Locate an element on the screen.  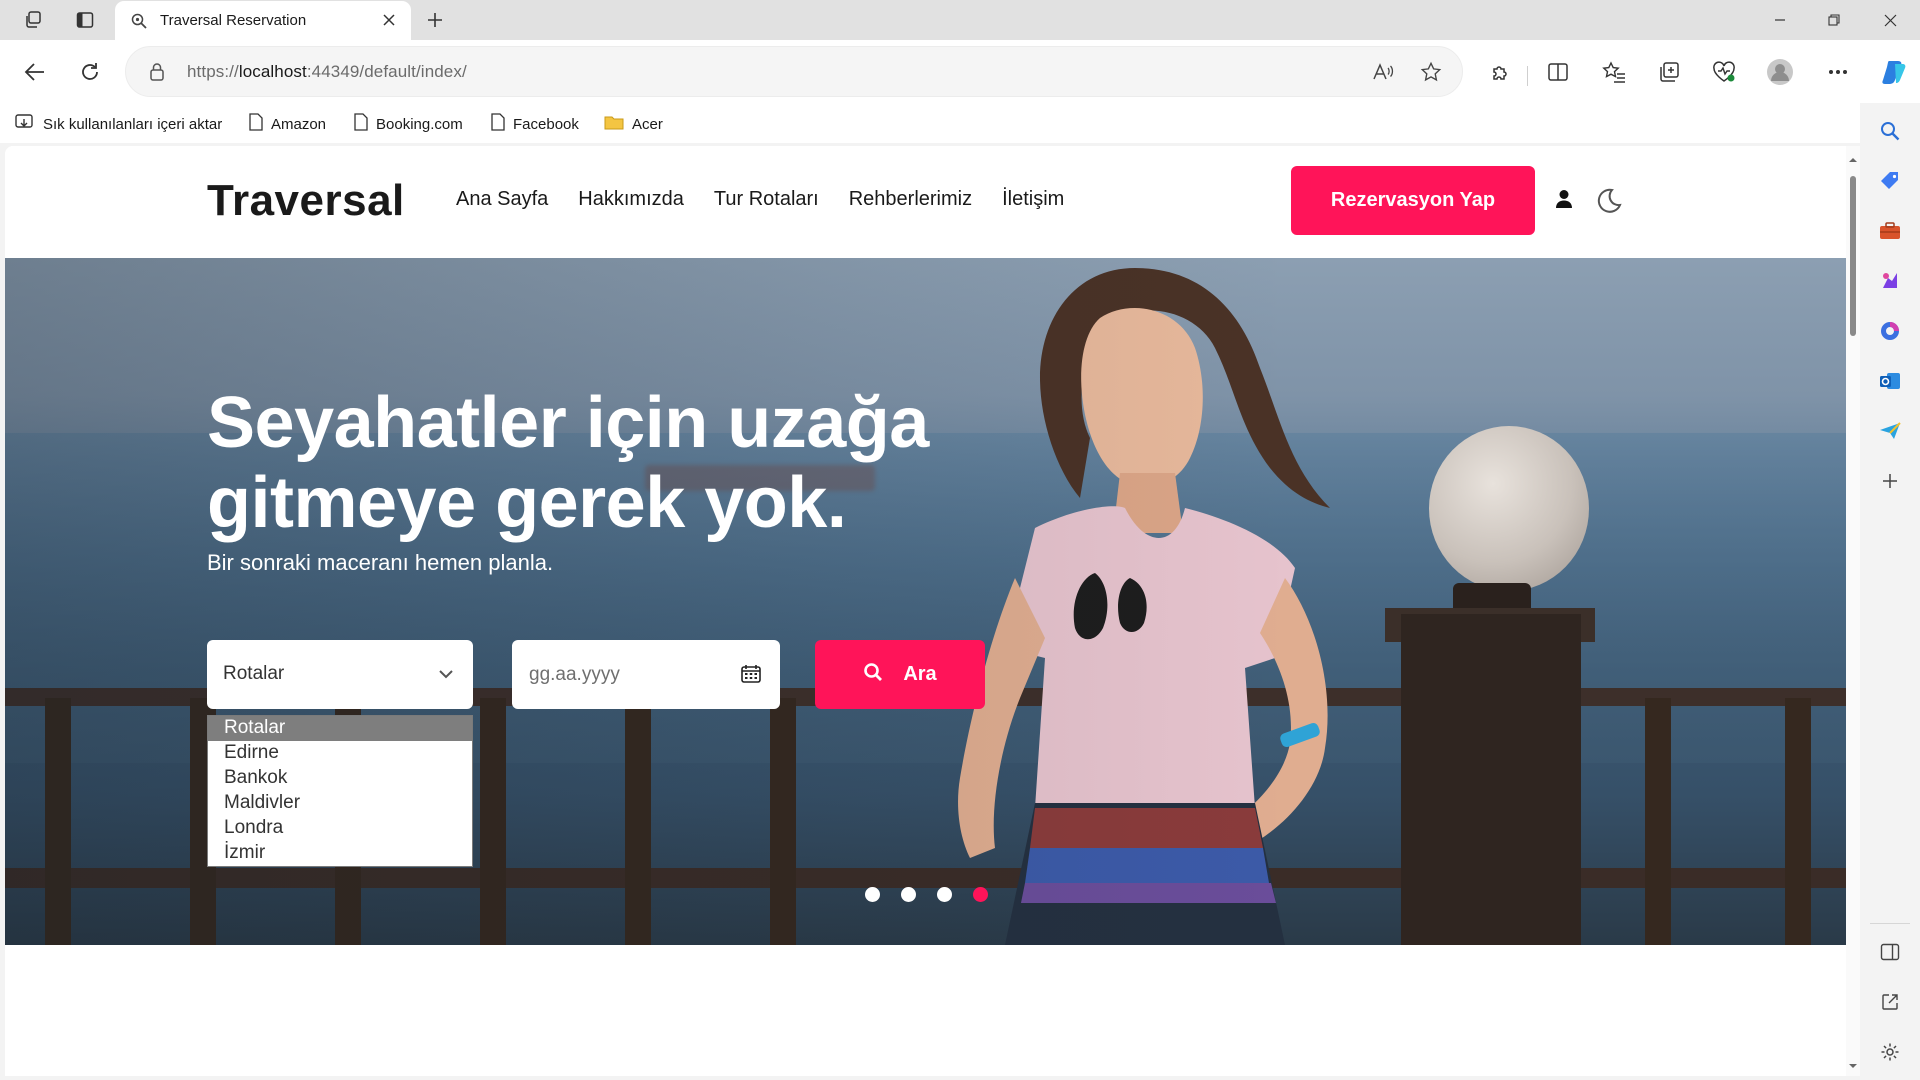
browser-essentials-icon is located at coordinates (1724, 72).